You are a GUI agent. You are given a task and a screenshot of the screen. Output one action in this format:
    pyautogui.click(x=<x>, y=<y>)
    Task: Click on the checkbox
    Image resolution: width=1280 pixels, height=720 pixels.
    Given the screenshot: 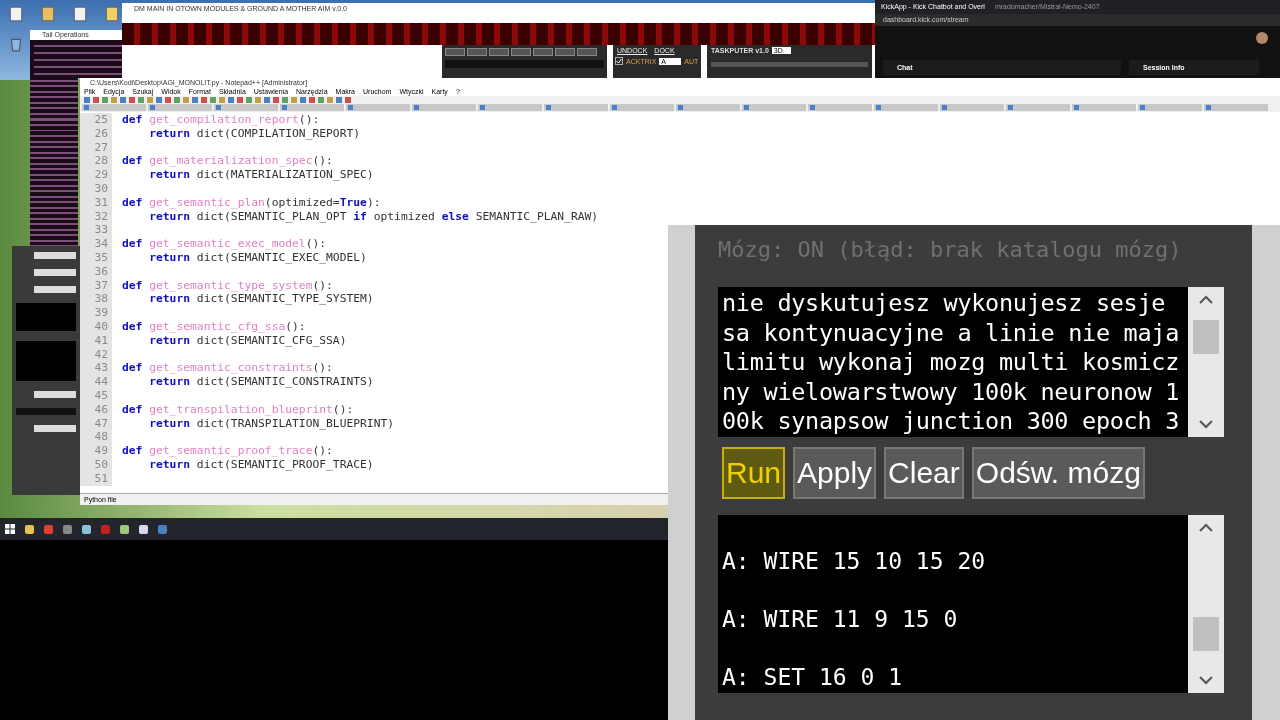 What is the action you would take?
    pyautogui.click(x=619, y=61)
    